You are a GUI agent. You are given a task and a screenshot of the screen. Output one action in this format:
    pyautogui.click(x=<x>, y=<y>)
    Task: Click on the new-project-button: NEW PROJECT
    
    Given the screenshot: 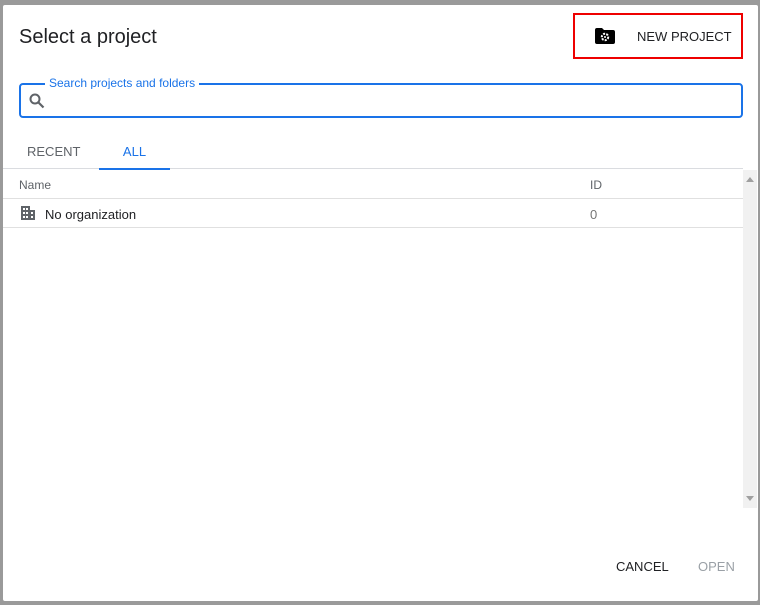 What is the action you would take?
    pyautogui.click(x=658, y=36)
    